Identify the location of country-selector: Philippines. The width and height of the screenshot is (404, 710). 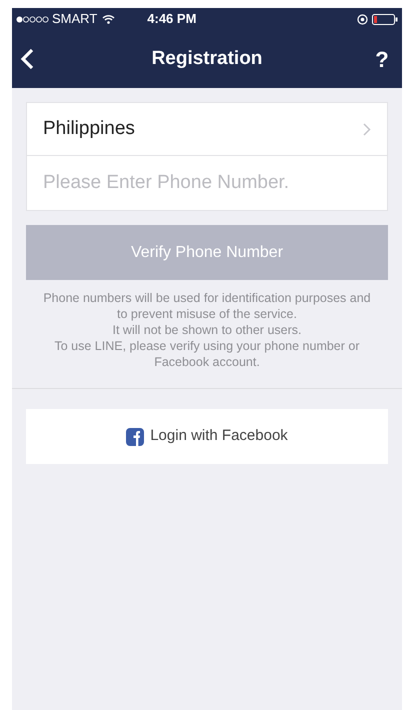
(207, 129).